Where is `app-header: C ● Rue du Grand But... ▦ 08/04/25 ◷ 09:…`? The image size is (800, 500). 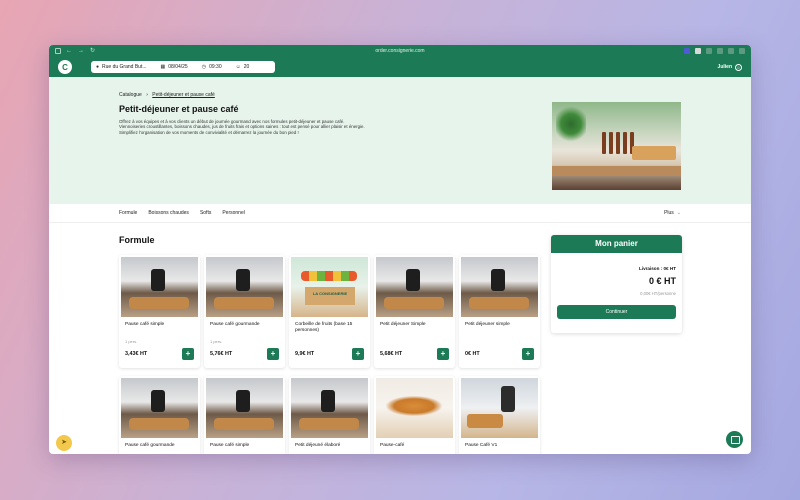 app-header: C ● Rue du Grand But... ▦ 08/04/25 ◷ 09:… is located at coordinates (400, 67).